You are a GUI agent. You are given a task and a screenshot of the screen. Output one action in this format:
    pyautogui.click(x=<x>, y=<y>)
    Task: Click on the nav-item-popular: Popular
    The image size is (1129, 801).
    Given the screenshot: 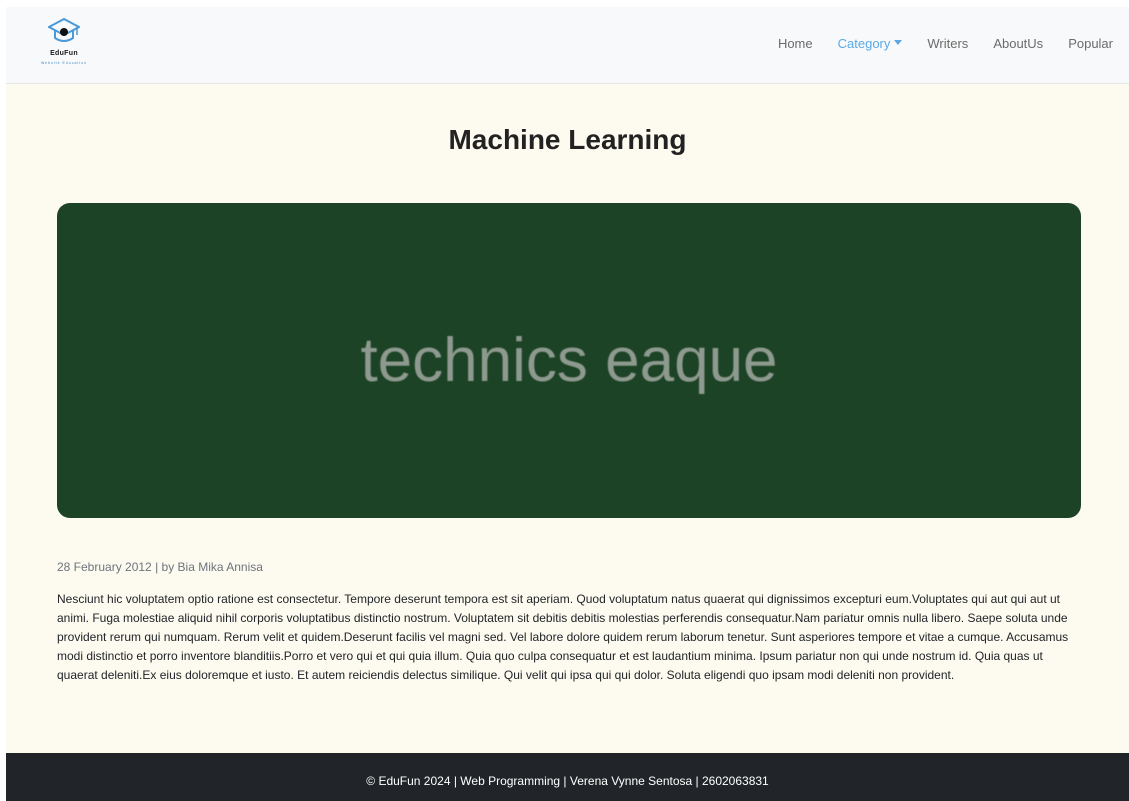 What is the action you would take?
    pyautogui.click(x=1090, y=43)
    